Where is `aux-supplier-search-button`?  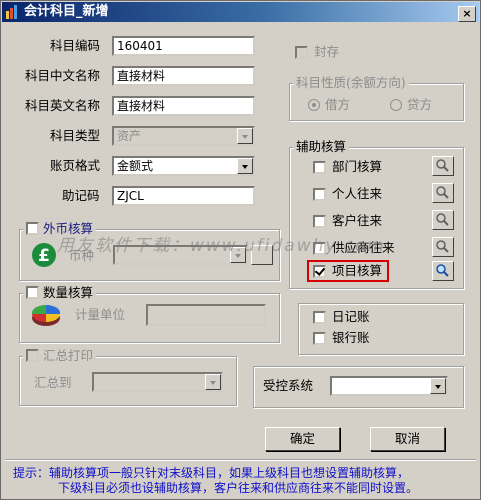
aux-supplier-search-button is located at coordinates (443, 247).